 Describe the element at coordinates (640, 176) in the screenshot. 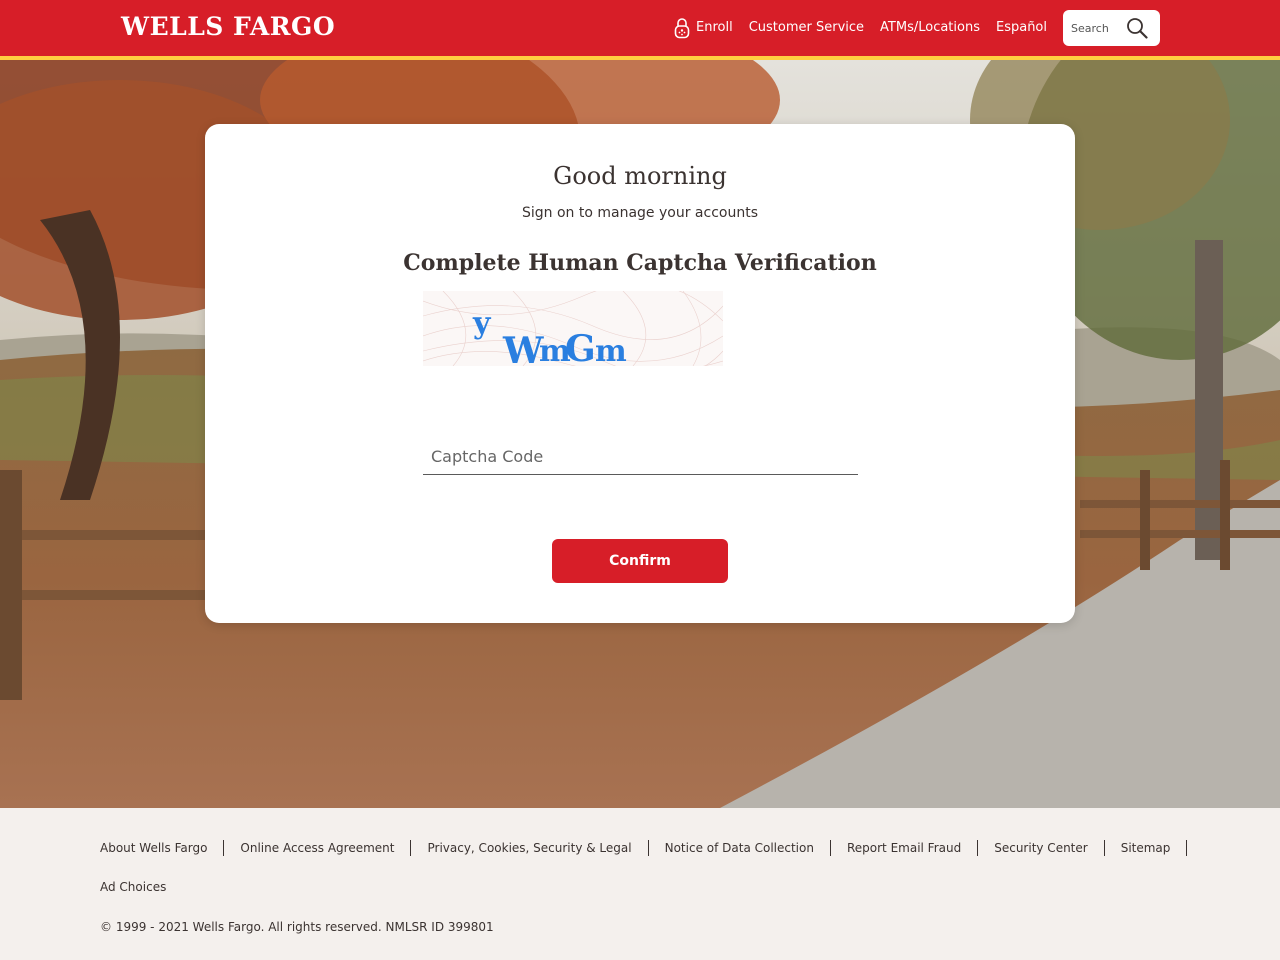

I see `greeting-heading: Good morning` at that location.